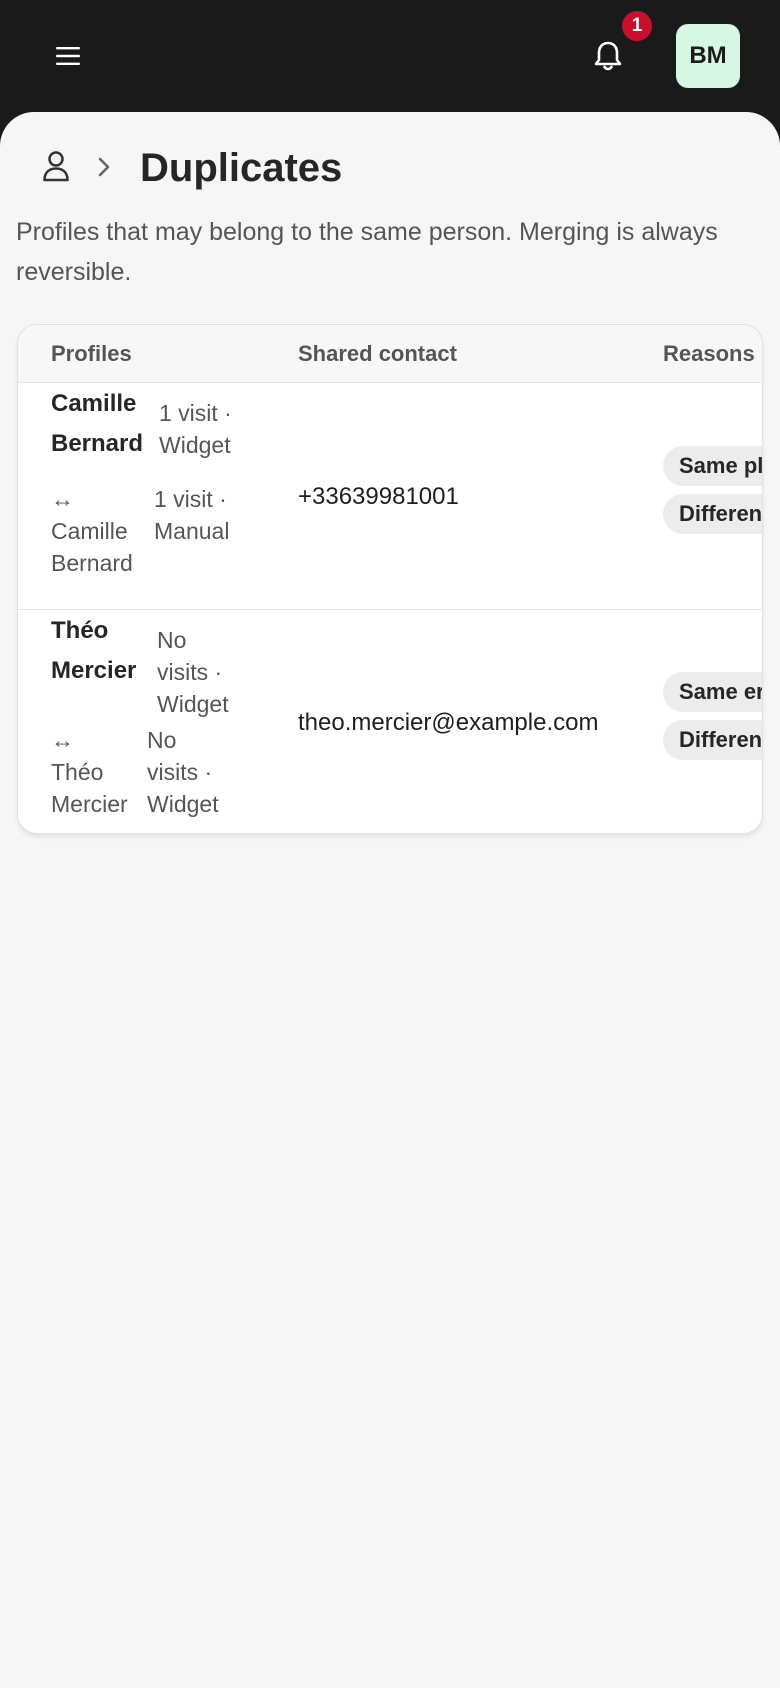 This screenshot has height=1688, width=780. What do you see at coordinates (195, 429) in the screenshot?
I see `primary-profile-meta: 1 visit · Widget` at bounding box center [195, 429].